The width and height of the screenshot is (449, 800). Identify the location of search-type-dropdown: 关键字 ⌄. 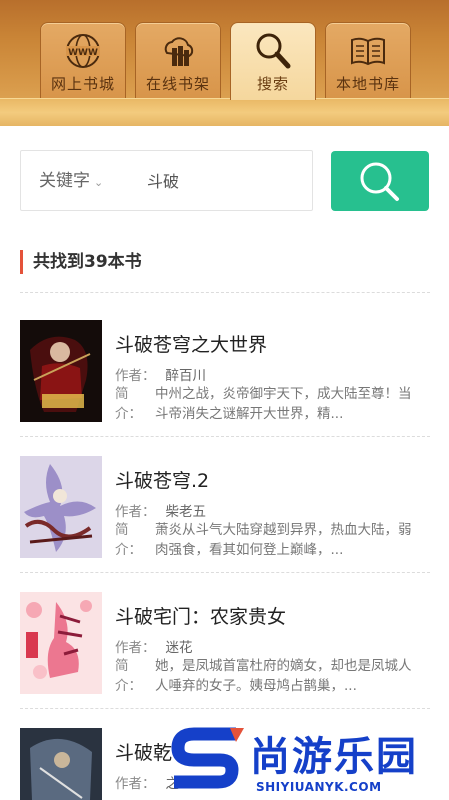
(71, 181).